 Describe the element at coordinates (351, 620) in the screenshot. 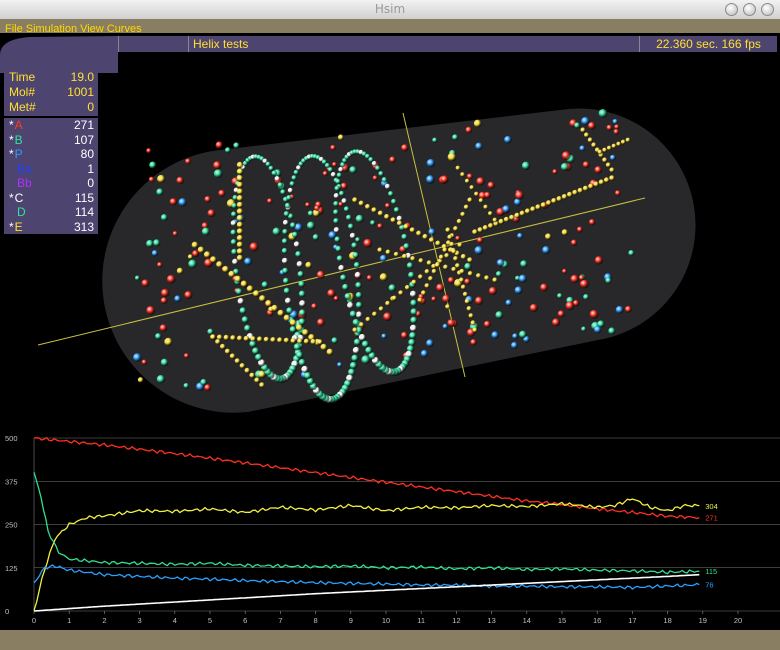

I see `x-tick-label: 9` at that location.